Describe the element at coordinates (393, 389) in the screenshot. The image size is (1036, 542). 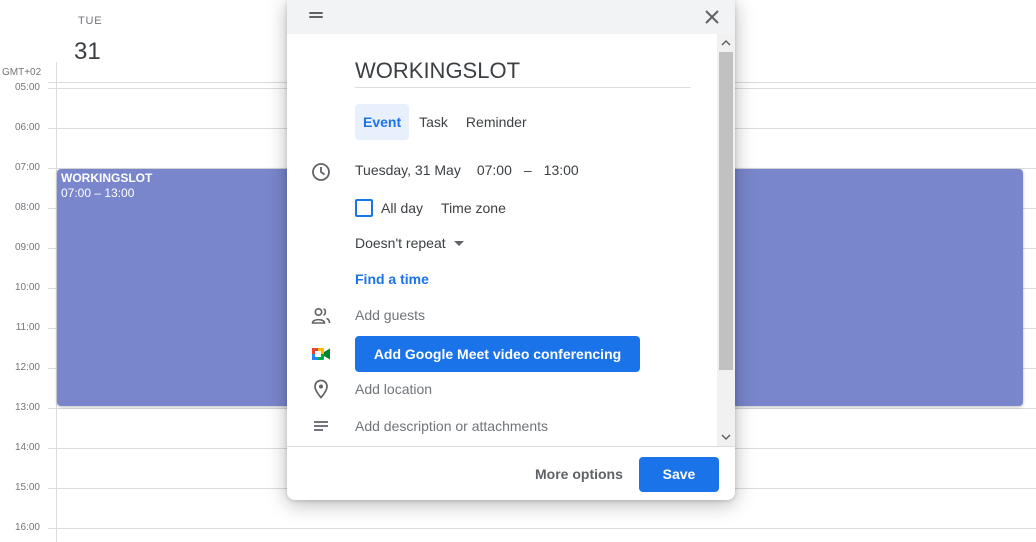
I see `add-location-input: Add location` at that location.